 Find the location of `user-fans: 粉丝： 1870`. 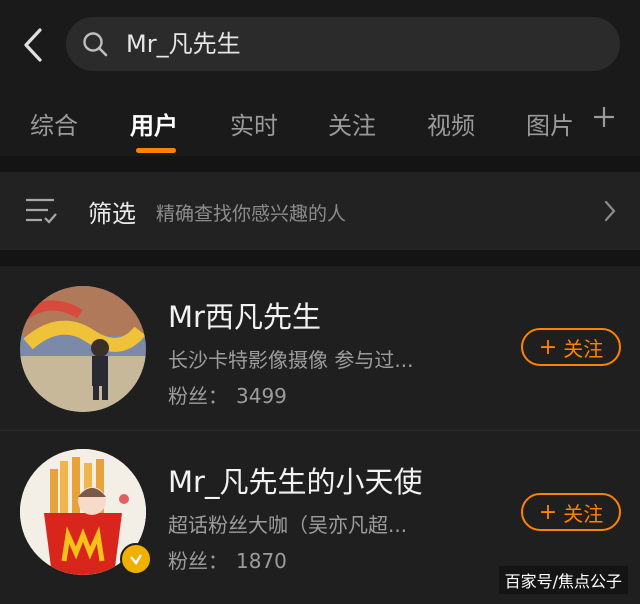

user-fans: 粉丝： 1870 is located at coordinates (231, 559).